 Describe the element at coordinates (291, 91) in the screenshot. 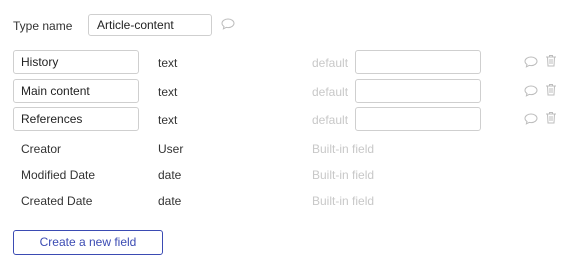

I see `field-row: Main content text default` at that location.